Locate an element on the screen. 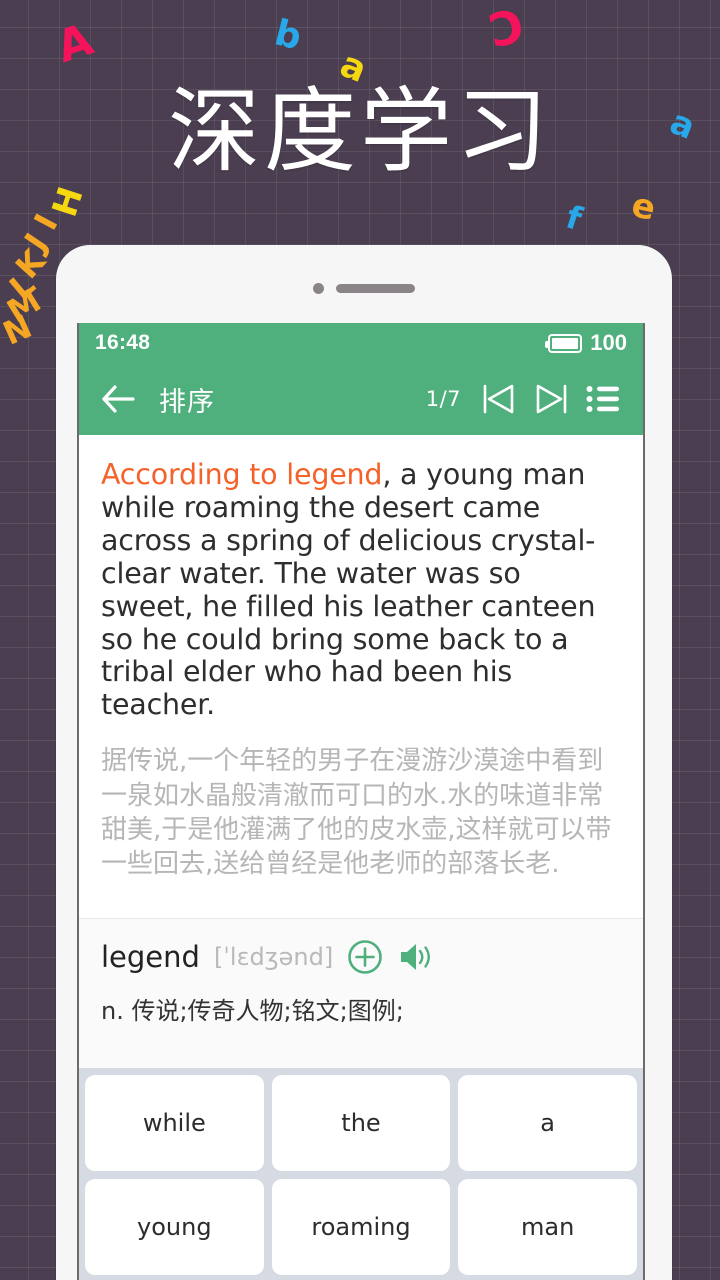 The width and height of the screenshot is (720, 1280). decorative-letter: A is located at coordinates (74, 44).